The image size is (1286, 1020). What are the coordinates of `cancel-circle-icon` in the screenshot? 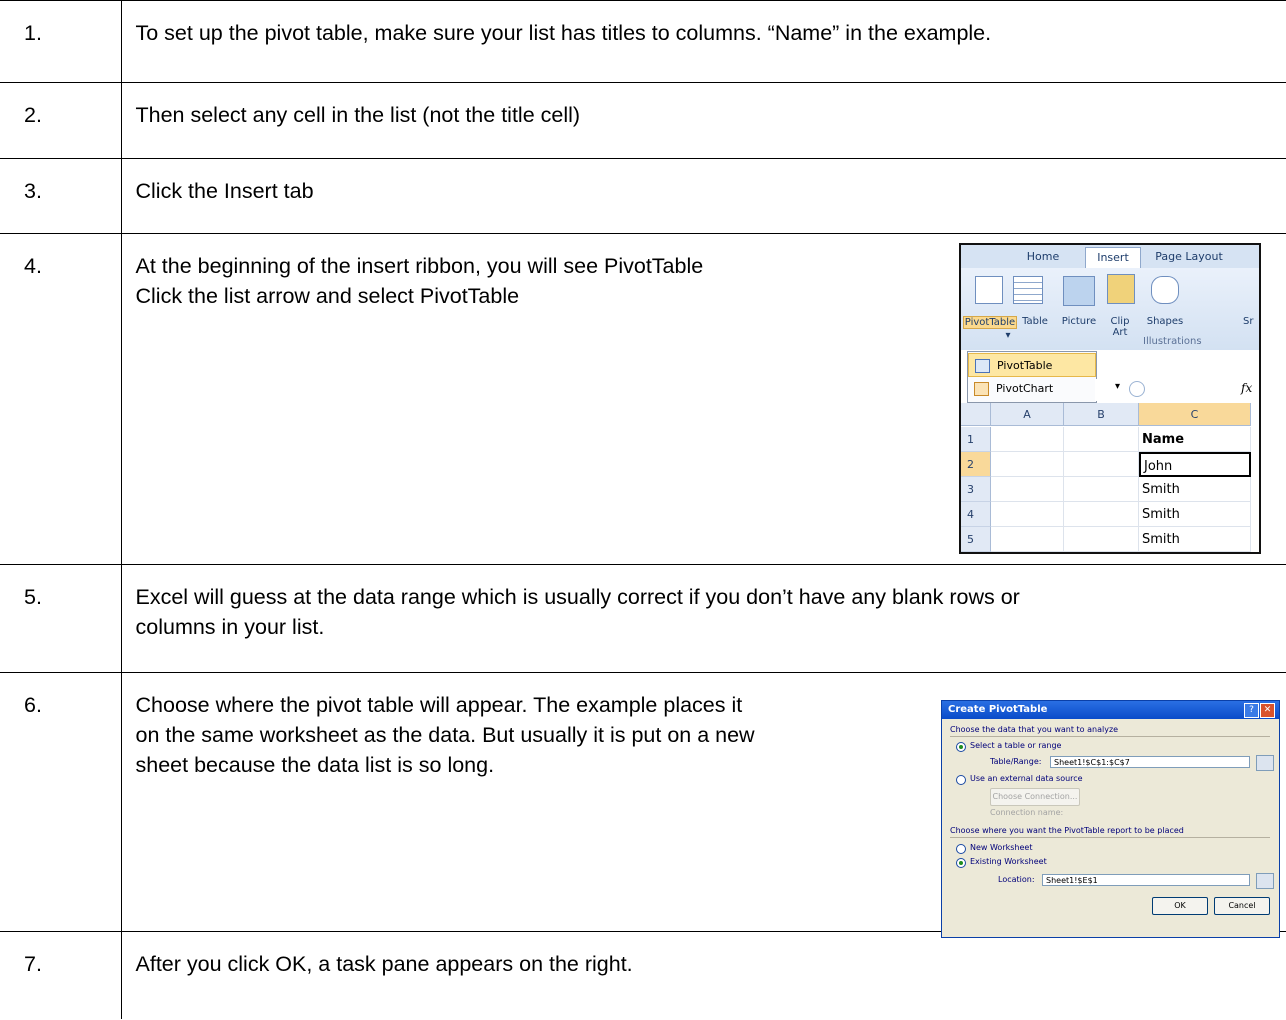 It's located at (1137, 389).